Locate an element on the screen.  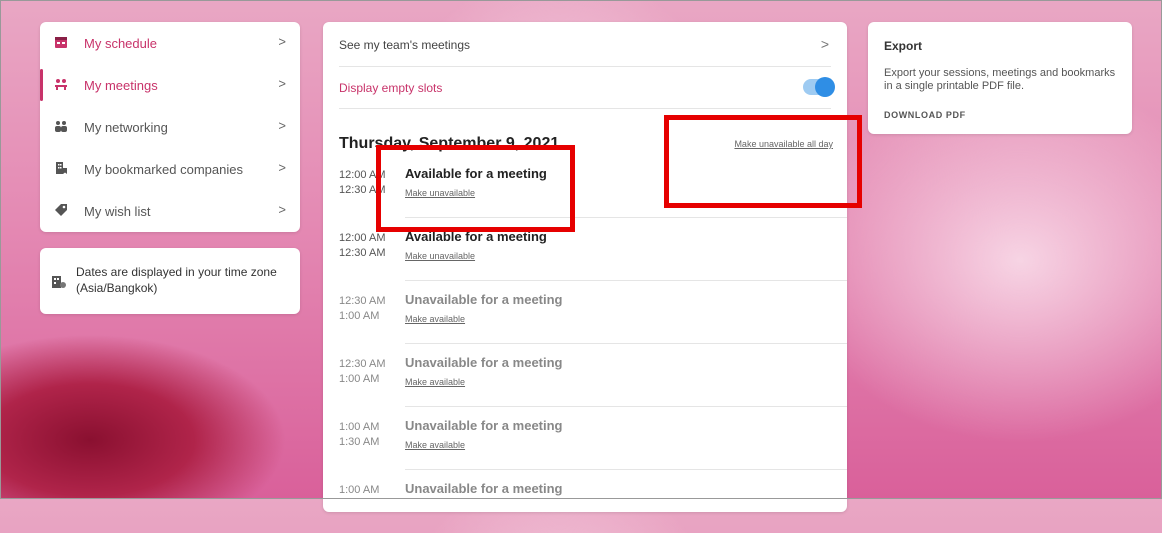
sidebar-item-label: My wish list is located at coordinates (117, 211).